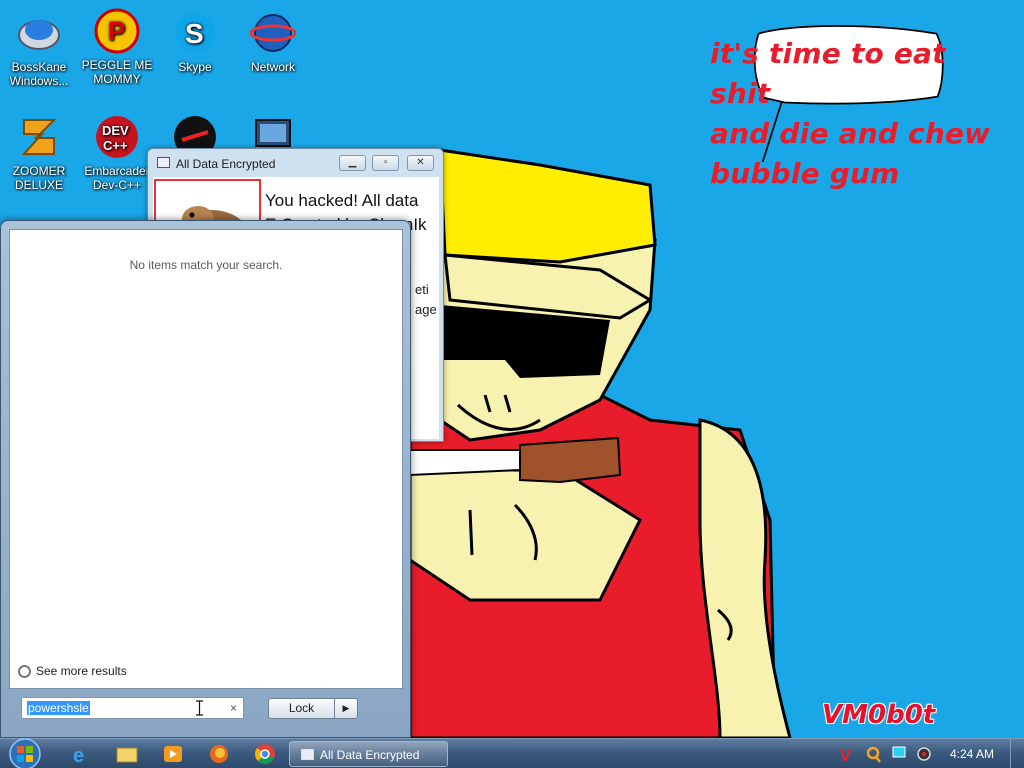 The height and width of the screenshot is (768, 1024). What do you see at coordinates (127, 754) in the screenshot?
I see `folder-icon` at bounding box center [127, 754].